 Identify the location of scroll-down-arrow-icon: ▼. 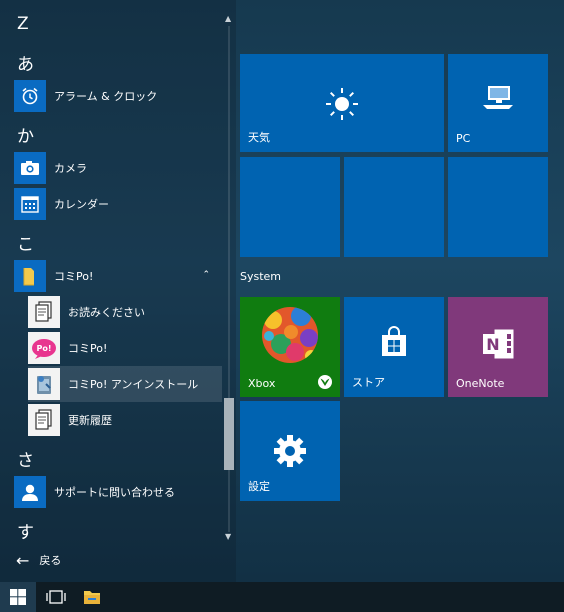
(228, 536).